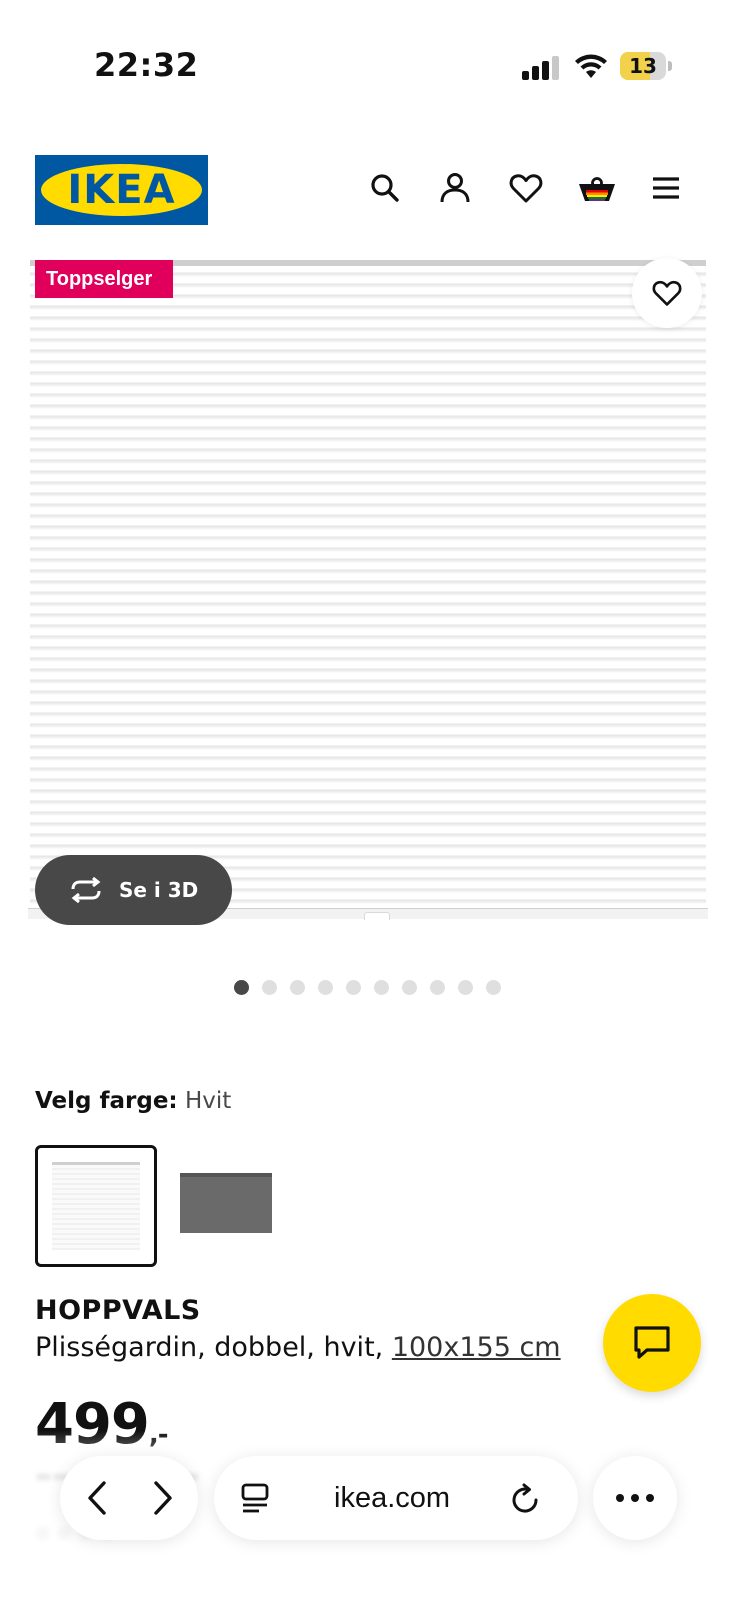  What do you see at coordinates (597, 188) in the screenshot?
I see `shopping-bag-icon` at bounding box center [597, 188].